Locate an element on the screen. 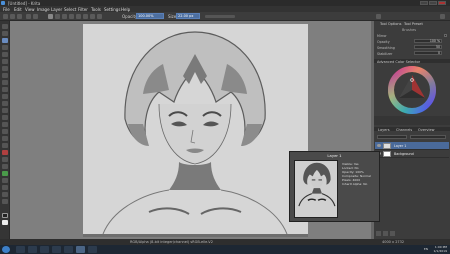  rectangle-tool-icon is located at coordinates (5, 54).